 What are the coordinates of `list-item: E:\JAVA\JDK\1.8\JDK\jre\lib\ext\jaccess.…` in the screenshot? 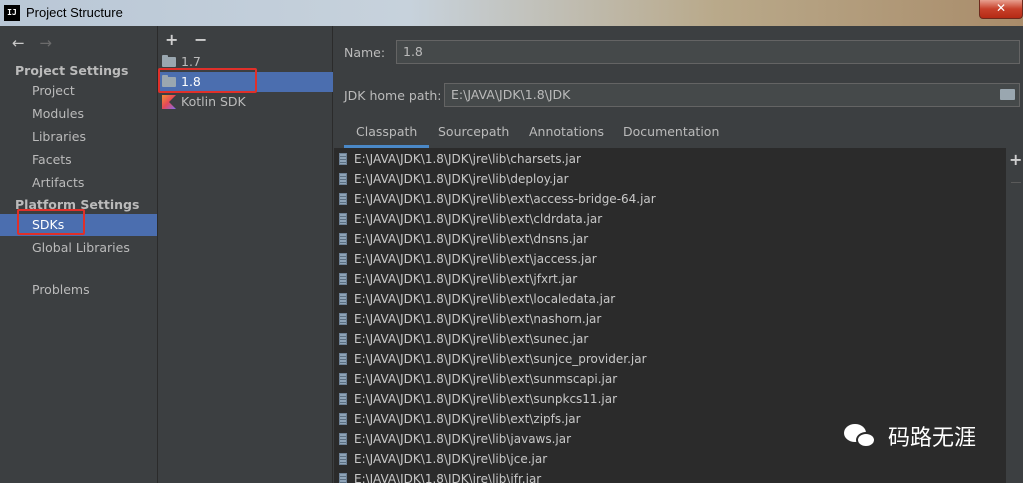 It's located at (670, 259).